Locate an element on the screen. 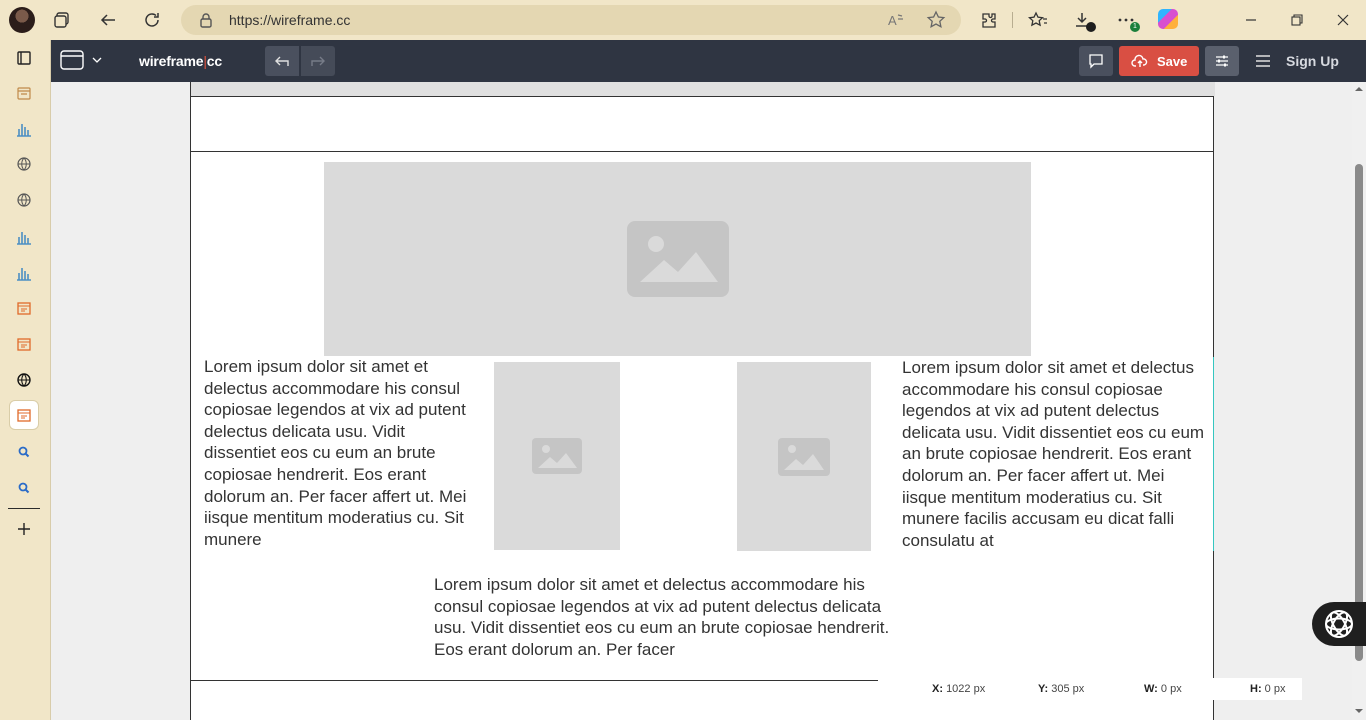 The width and height of the screenshot is (1366, 720). x-value: 1022 px is located at coordinates (966, 689).